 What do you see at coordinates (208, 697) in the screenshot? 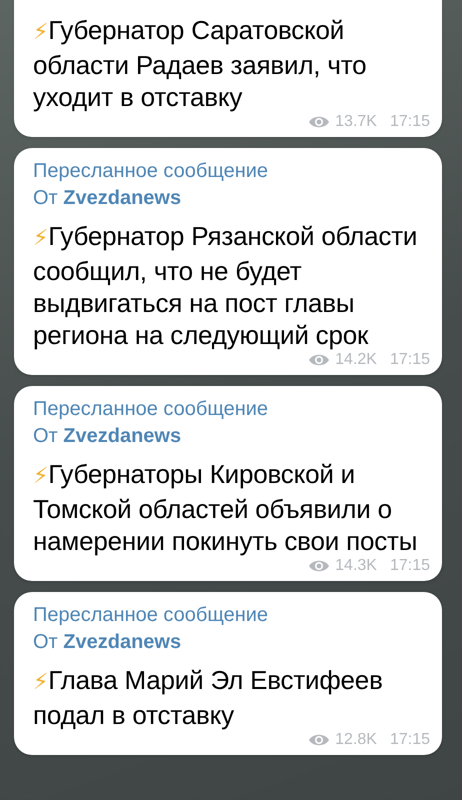
I see `message-text: ⚡Глава Марий Эл Евстифеев подал в отставку` at bounding box center [208, 697].